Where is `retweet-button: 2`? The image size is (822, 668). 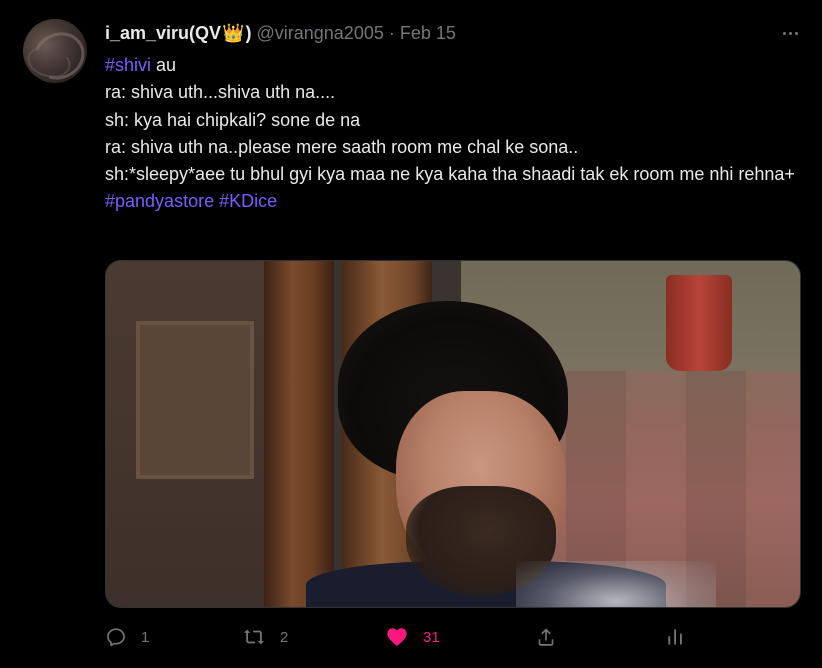
retweet-button: 2 is located at coordinates (265, 637).